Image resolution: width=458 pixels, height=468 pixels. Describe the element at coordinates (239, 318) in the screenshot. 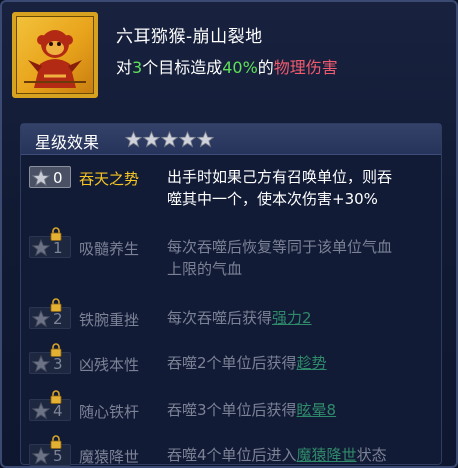

I see `star-effect-desc: 每次吞噬后获得强力2` at that location.